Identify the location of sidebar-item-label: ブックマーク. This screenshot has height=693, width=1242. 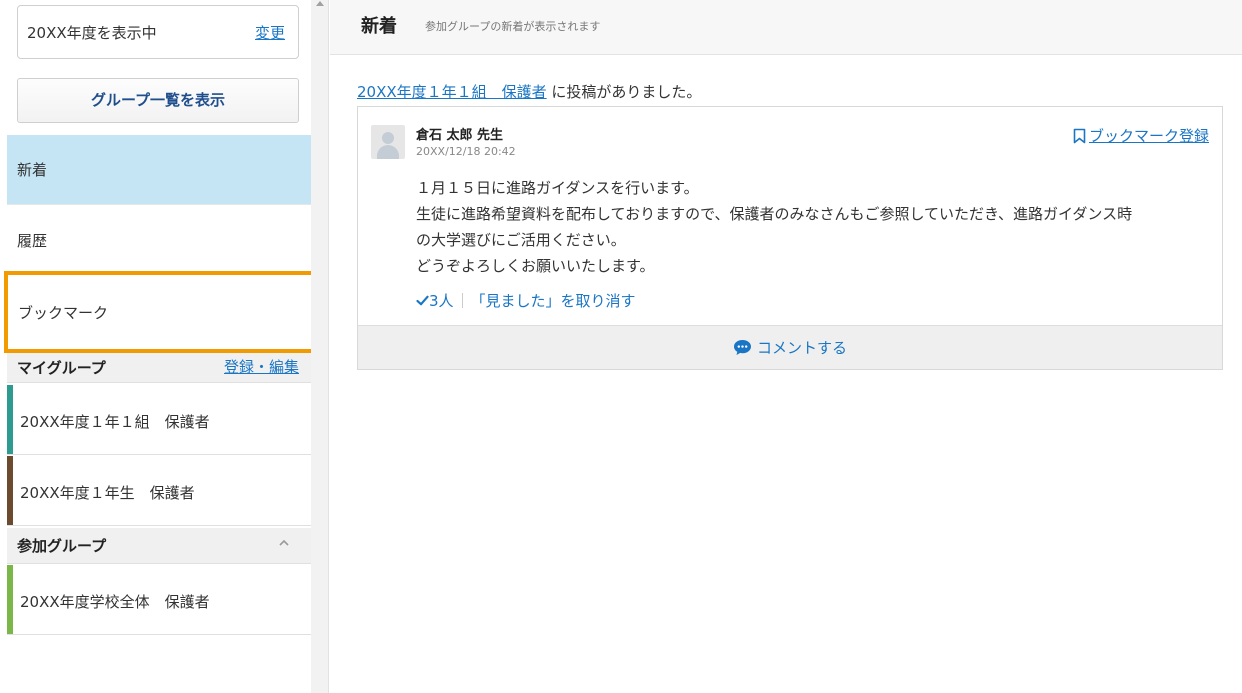
(63, 313).